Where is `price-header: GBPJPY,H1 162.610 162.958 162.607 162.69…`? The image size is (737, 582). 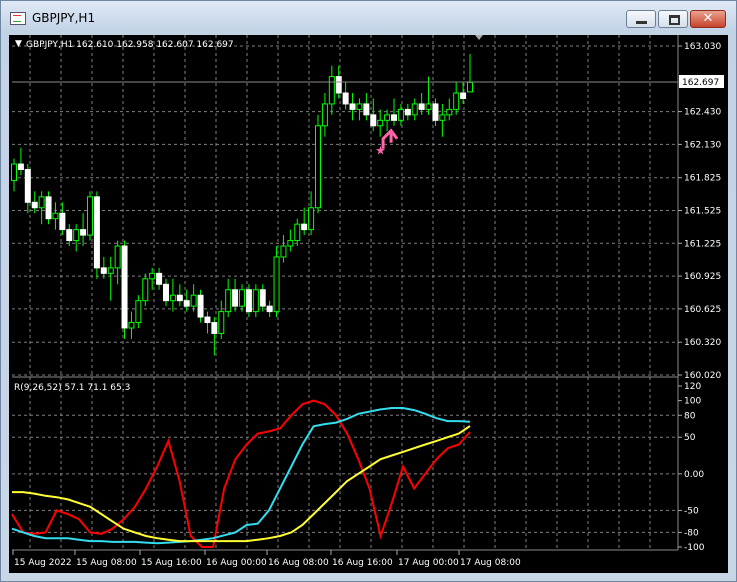 price-header: GBPJPY,H1 162.610 162.958 162.607 162.69… is located at coordinates (130, 45).